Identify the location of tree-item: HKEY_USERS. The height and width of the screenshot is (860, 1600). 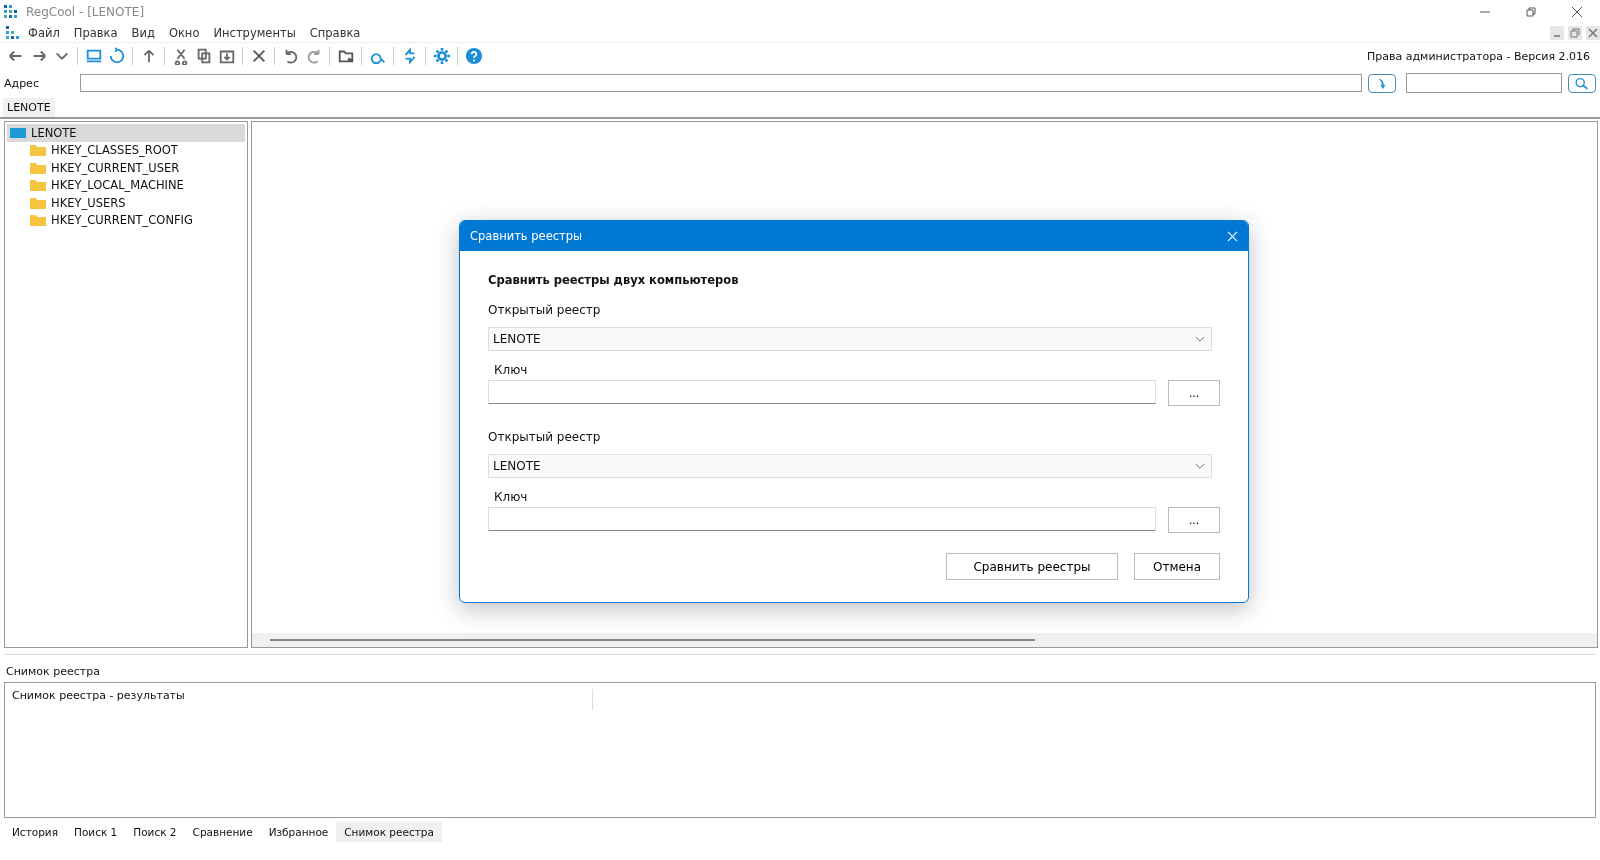
(126, 203).